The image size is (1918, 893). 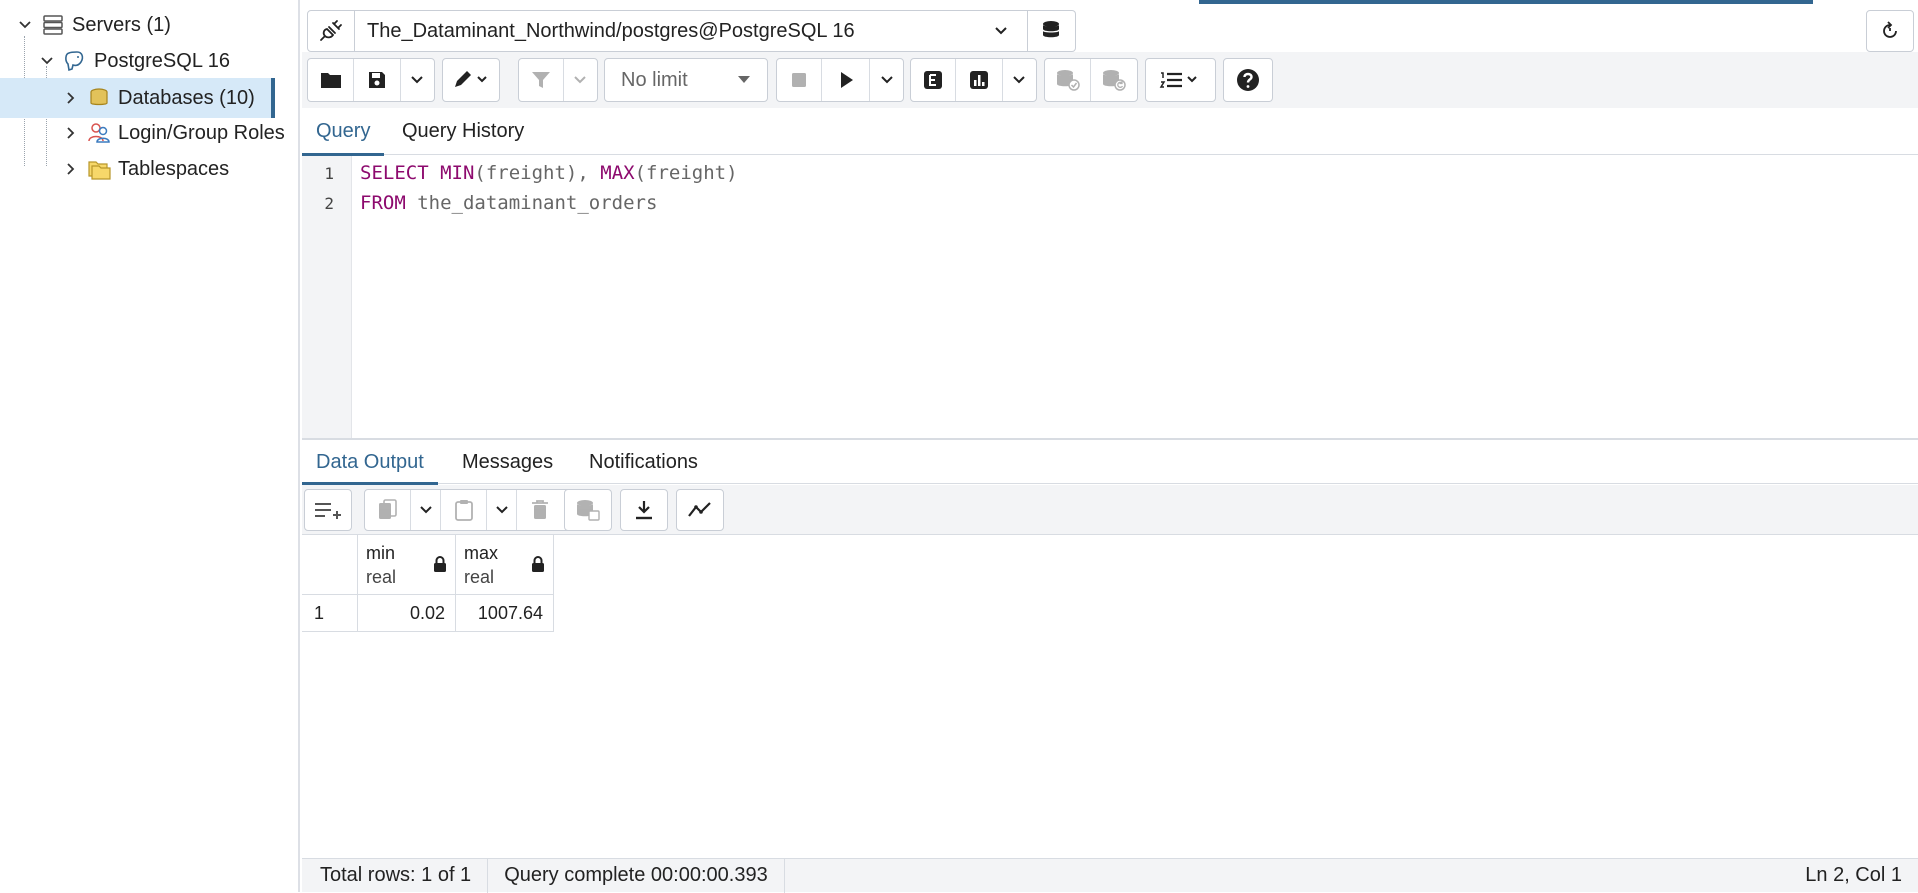 What do you see at coordinates (508, 203) in the screenshot?
I see `code-line-2: FROM the_dataminant_orders` at bounding box center [508, 203].